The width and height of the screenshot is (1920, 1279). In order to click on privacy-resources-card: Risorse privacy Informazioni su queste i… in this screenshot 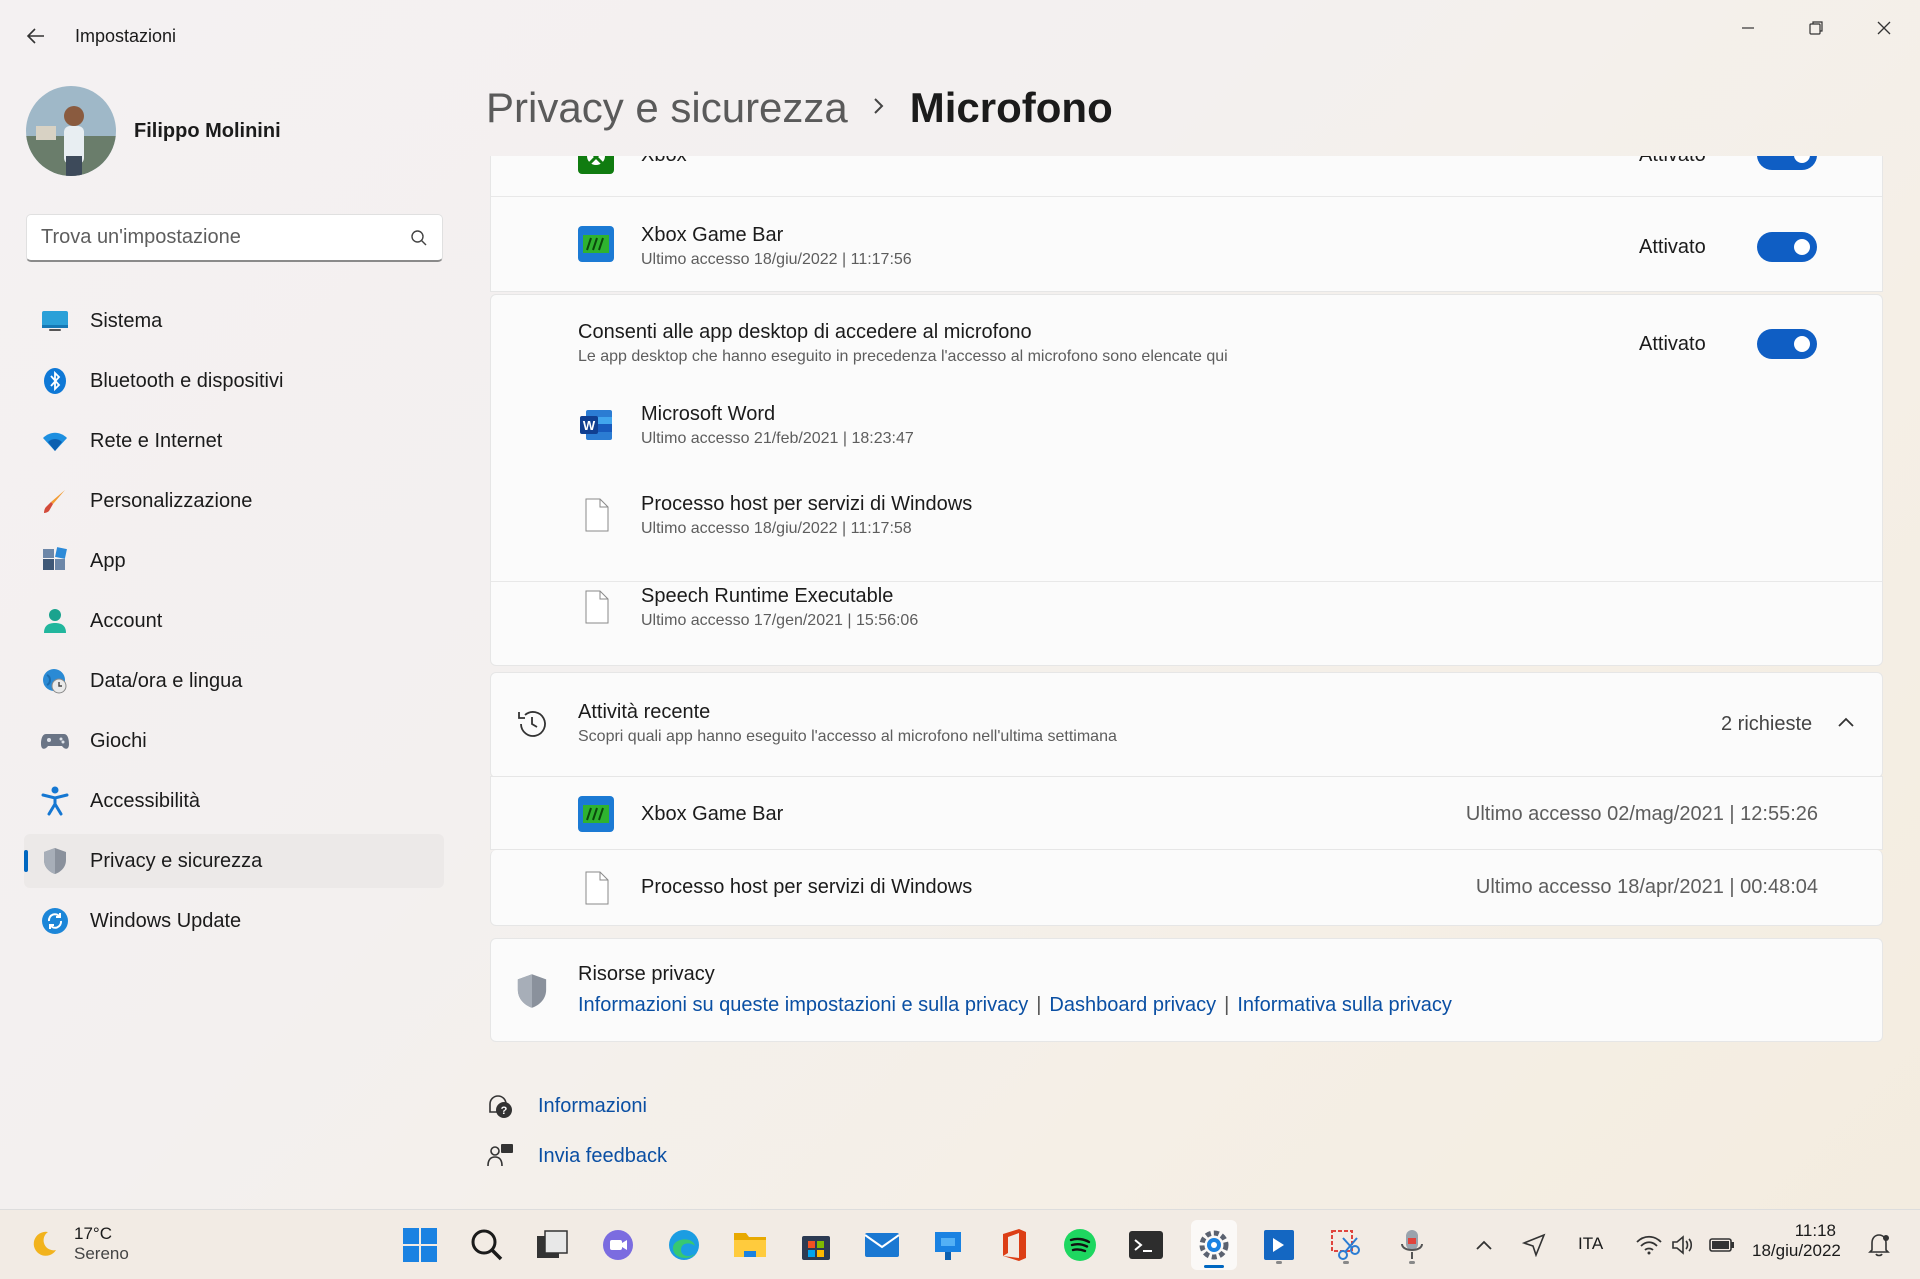, I will do `click(1186, 990)`.